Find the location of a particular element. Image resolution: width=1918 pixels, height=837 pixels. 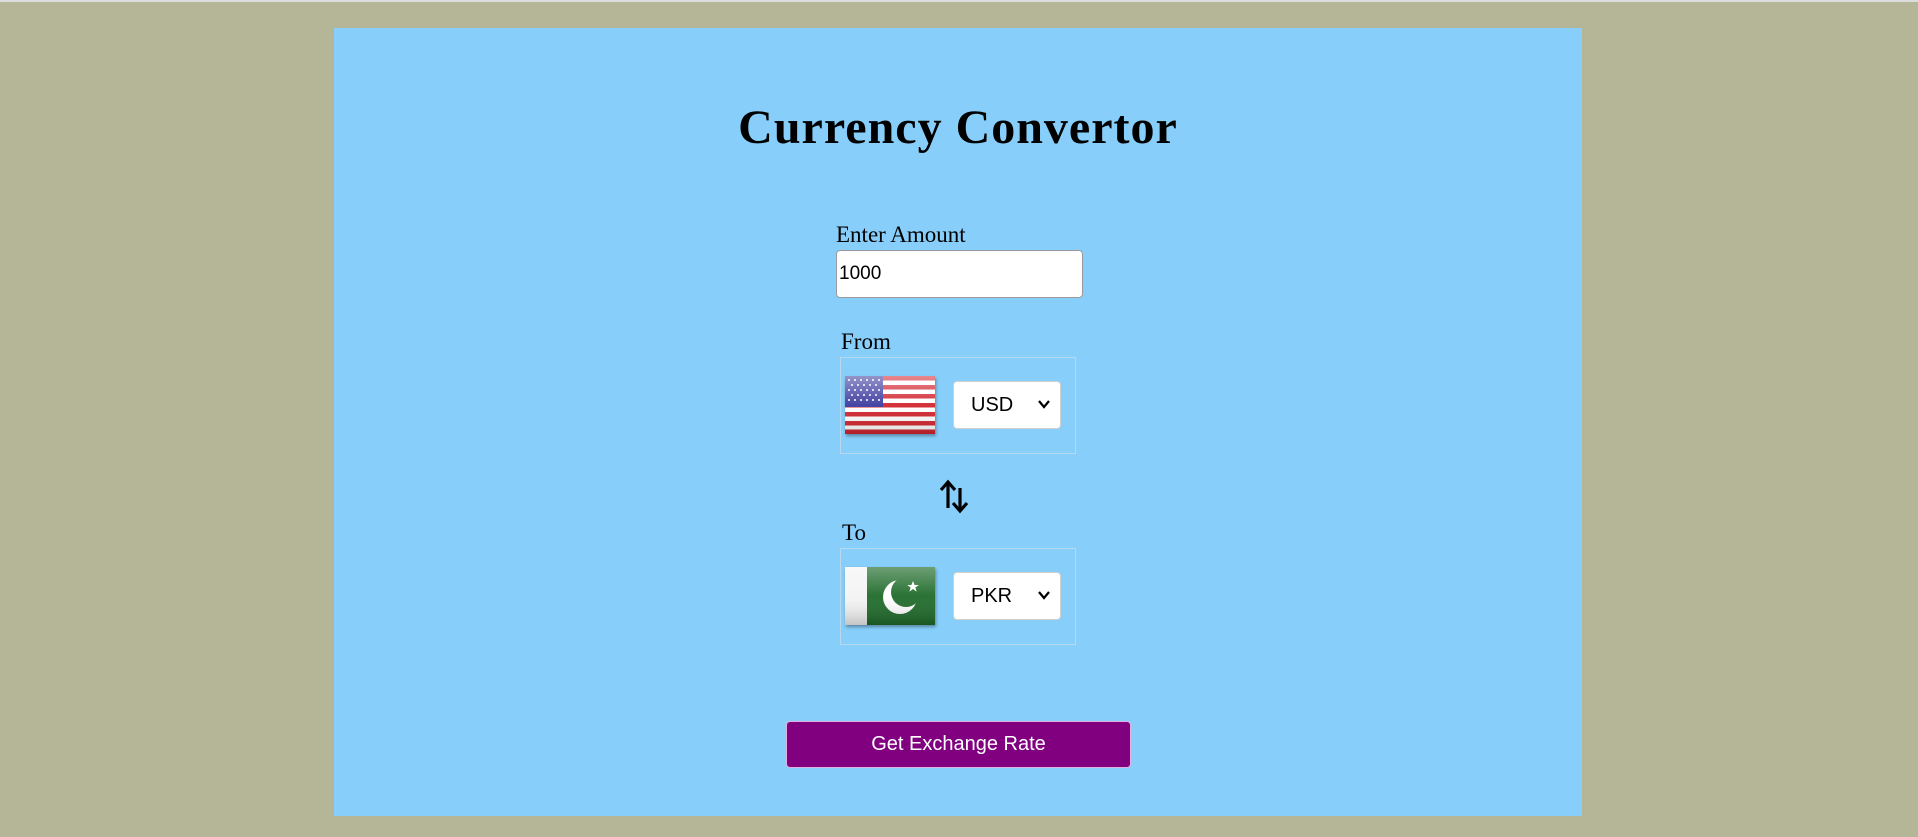

from-label: From is located at coordinates (866, 341).